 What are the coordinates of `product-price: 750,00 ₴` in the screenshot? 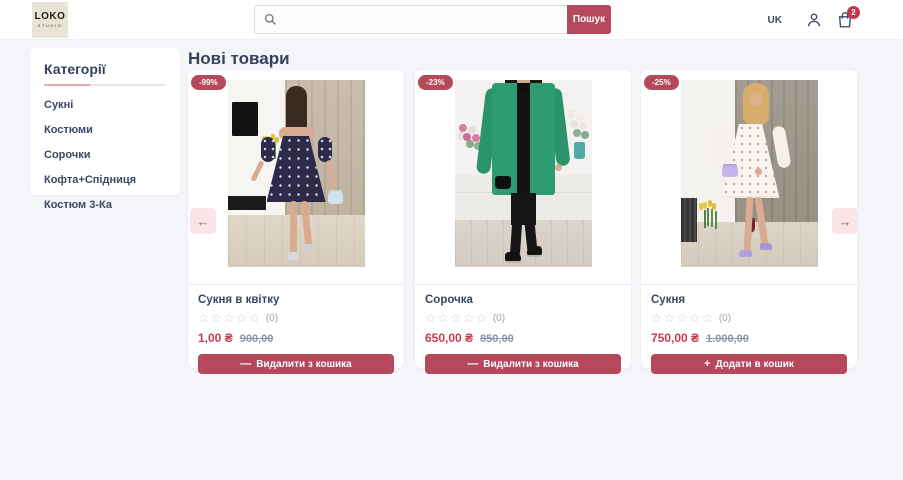 It's located at (675, 338).